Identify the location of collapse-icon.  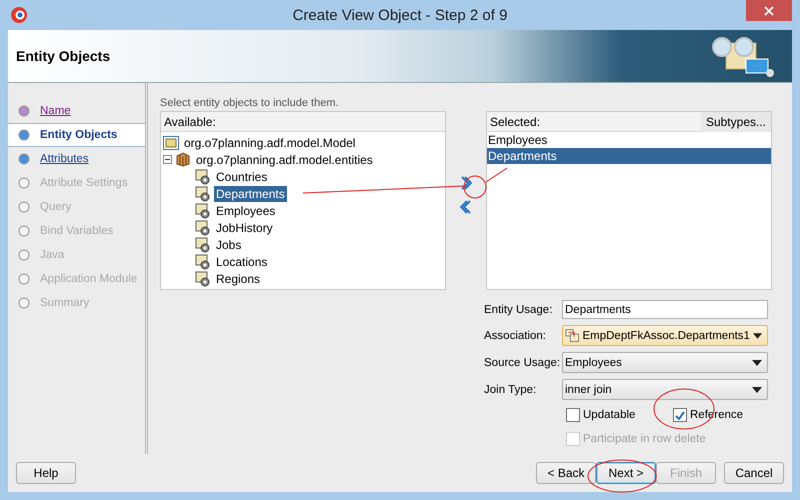
(167, 159).